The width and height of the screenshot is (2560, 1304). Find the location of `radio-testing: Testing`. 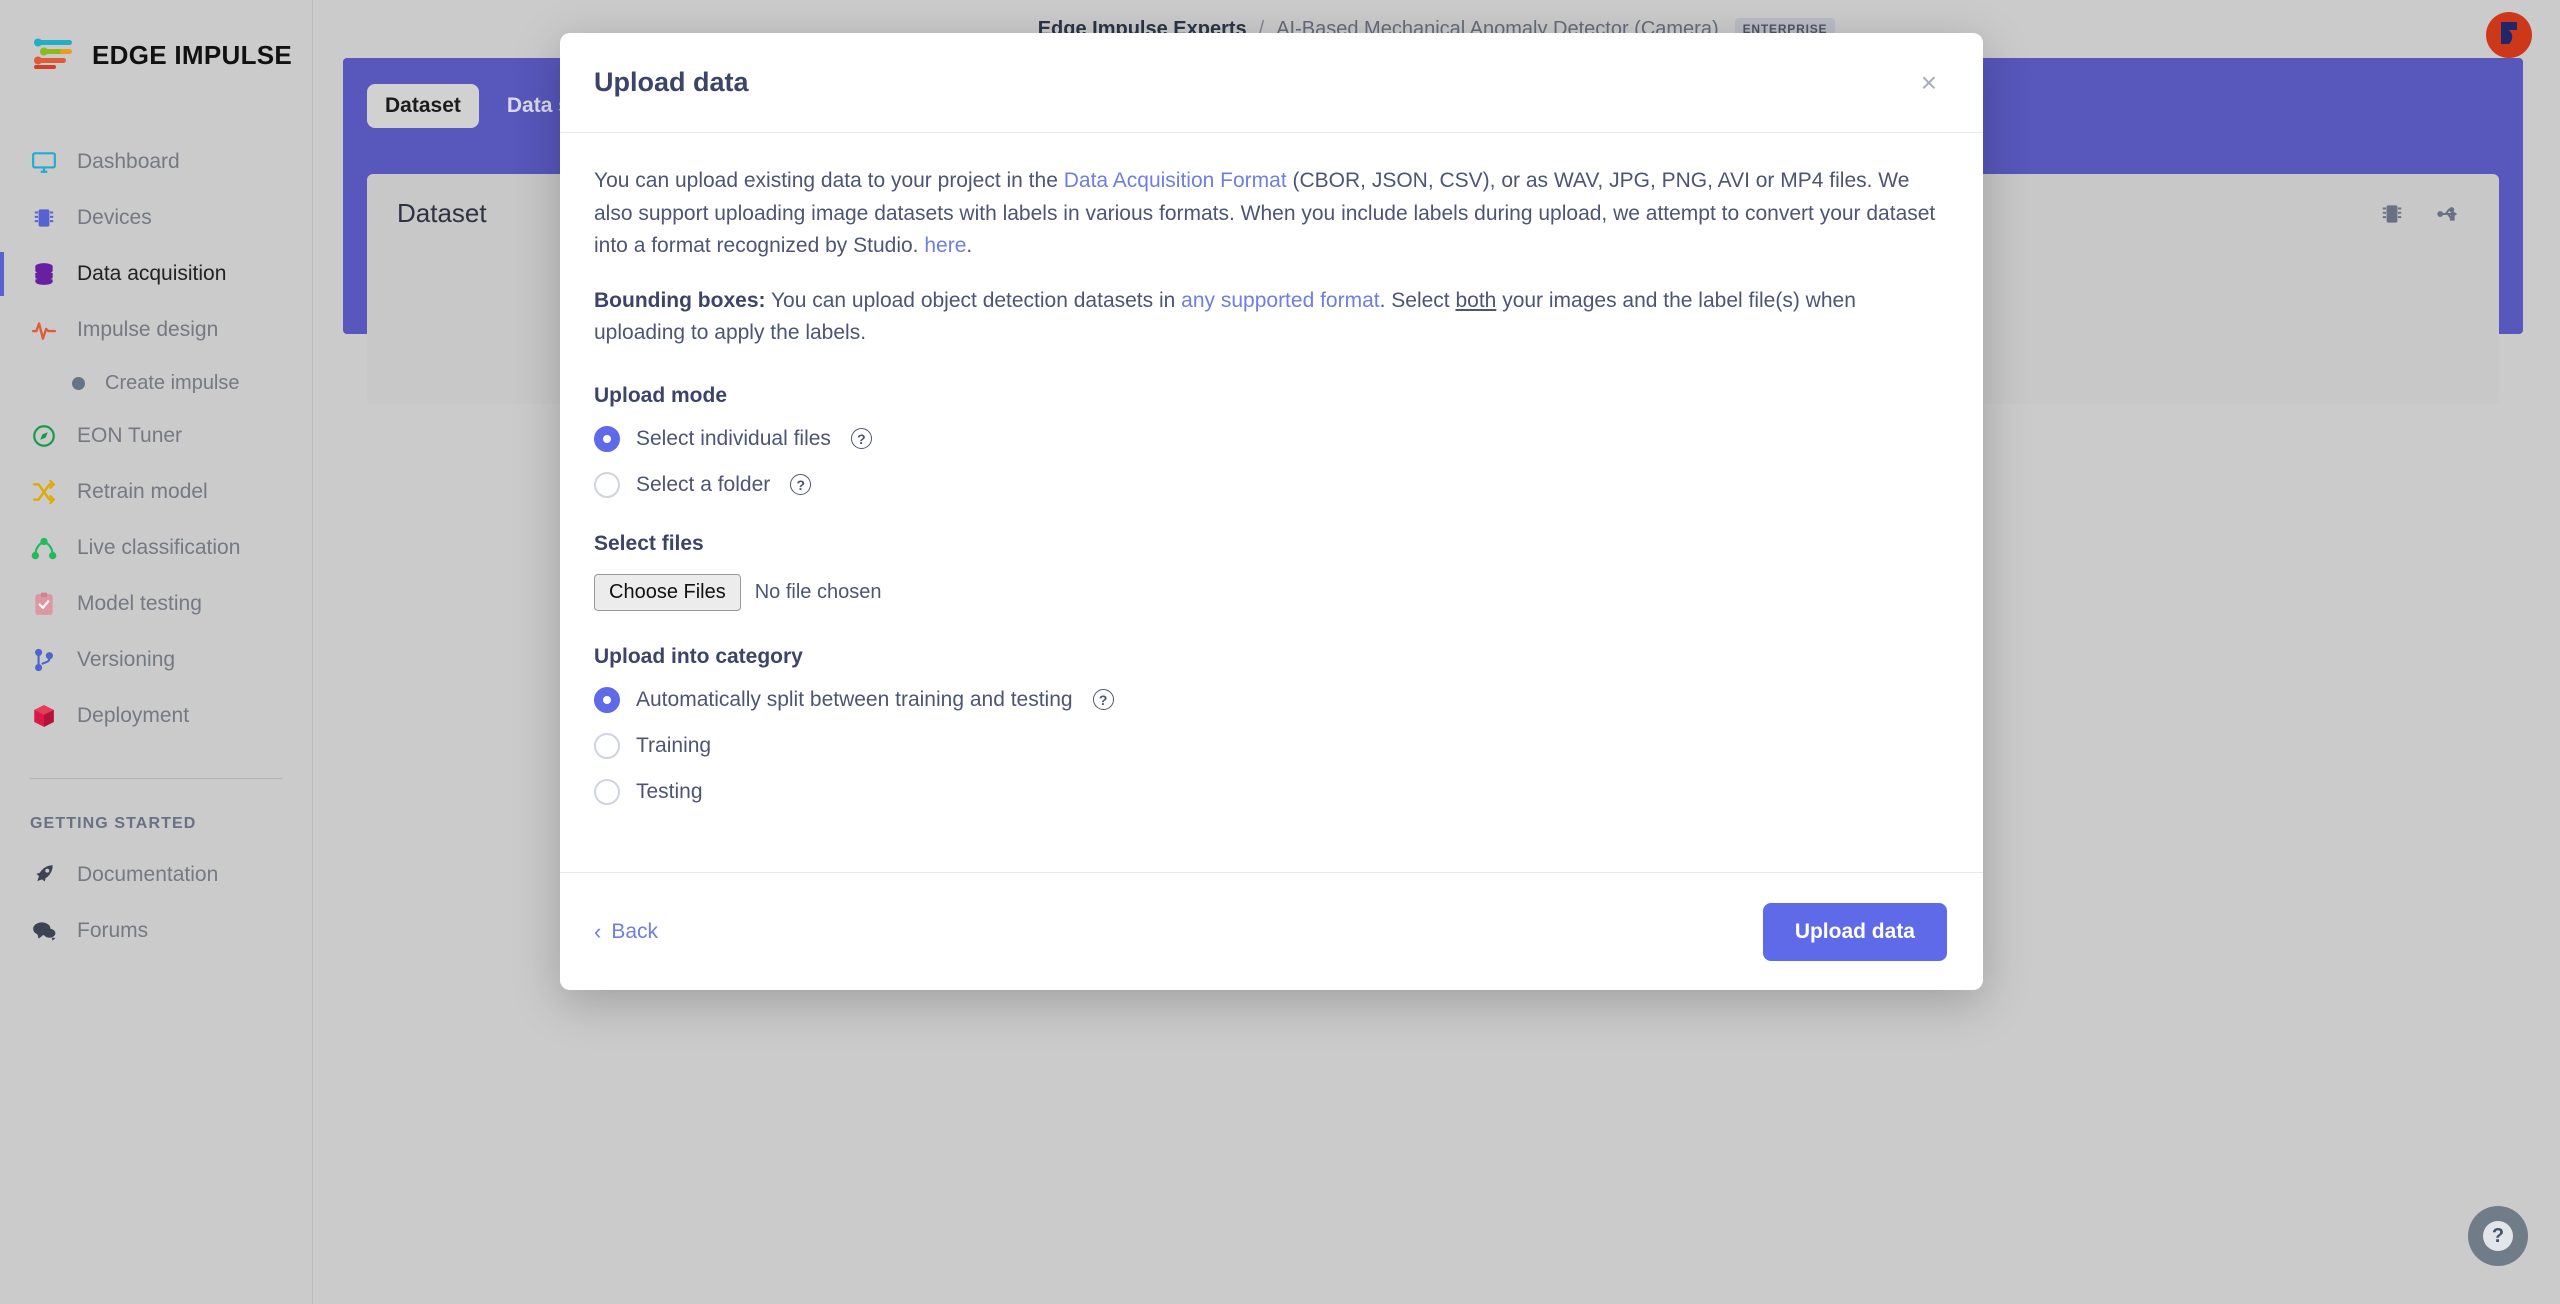

radio-testing: Testing is located at coordinates (1271, 791).